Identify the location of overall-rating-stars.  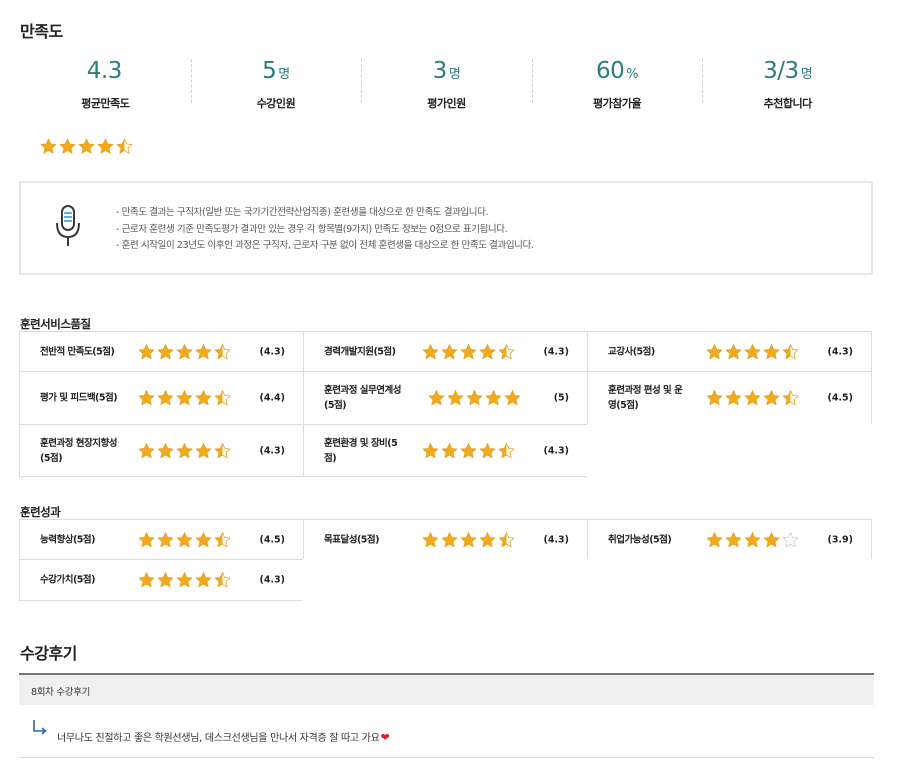
(86, 146).